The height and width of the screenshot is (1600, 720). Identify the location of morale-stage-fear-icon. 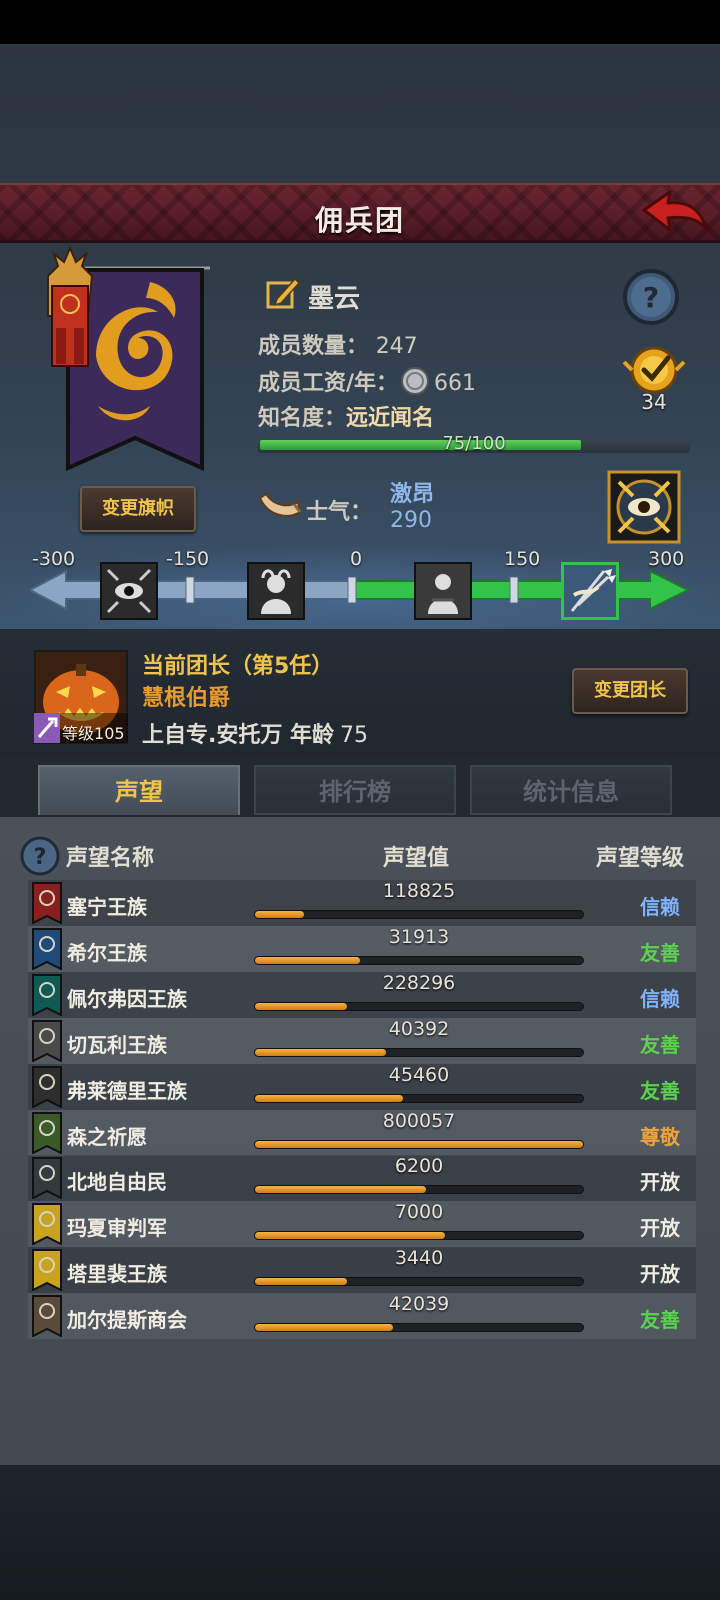
(276, 591).